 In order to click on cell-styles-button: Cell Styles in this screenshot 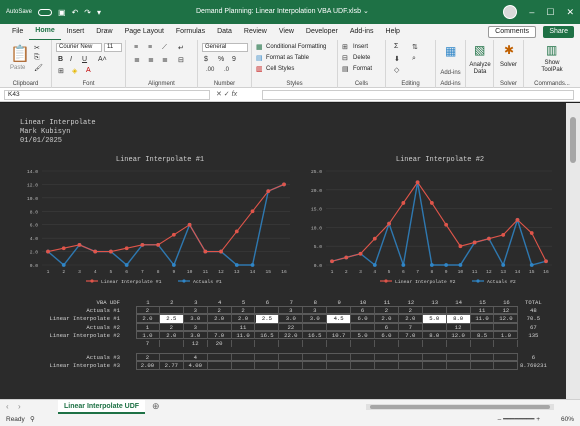, I will do `click(280, 69)`.